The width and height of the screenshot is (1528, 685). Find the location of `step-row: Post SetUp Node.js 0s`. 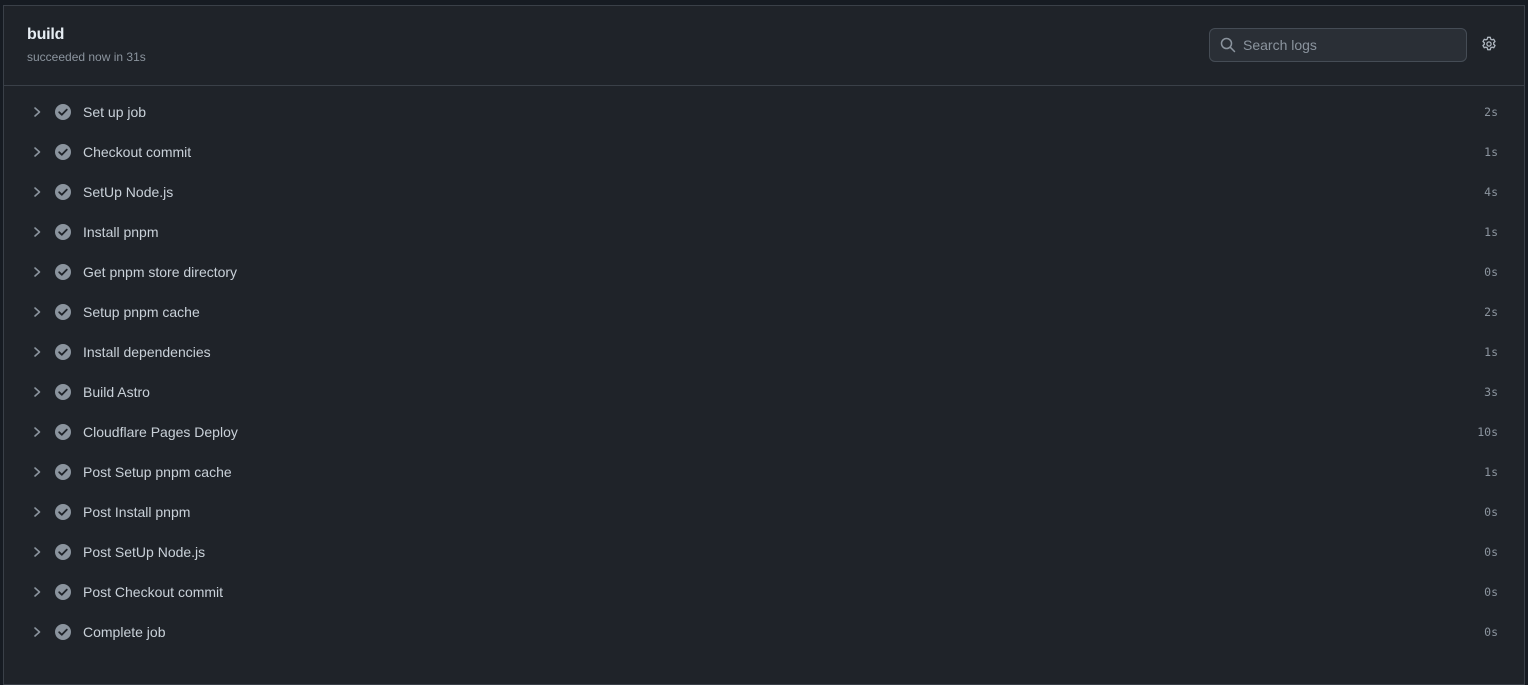

step-row: Post SetUp Node.js 0s is located at coordinates (764, 552).